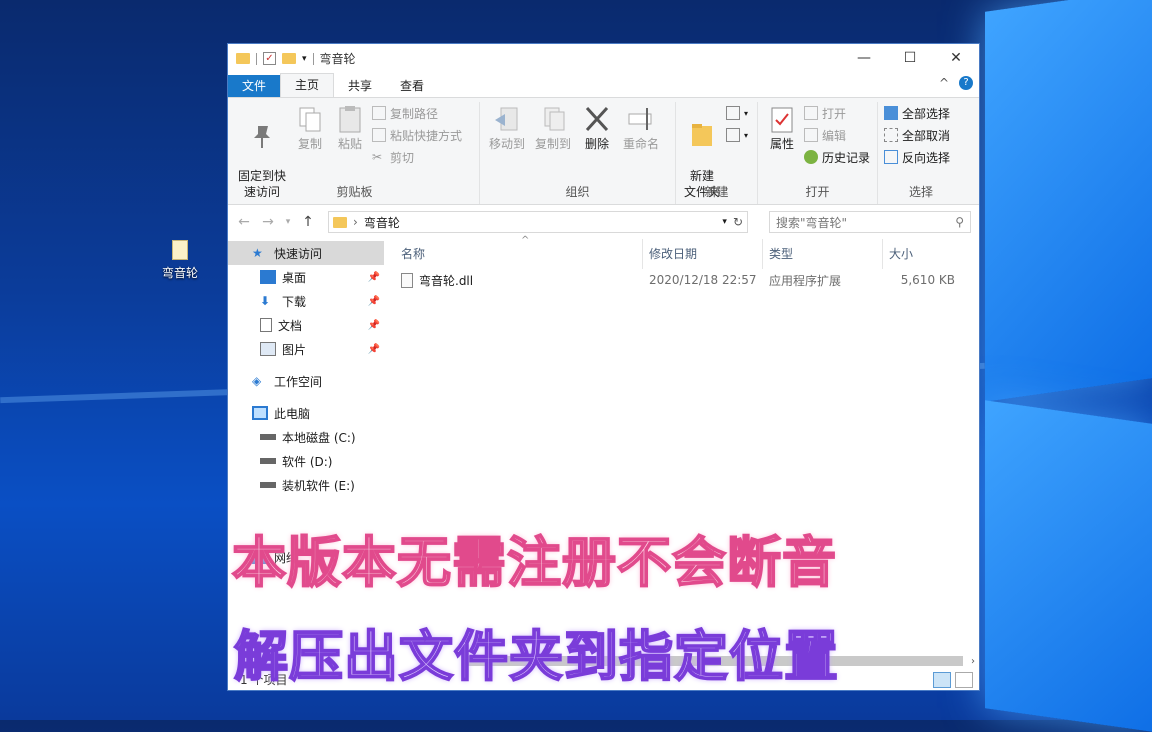 Image resolution: width=1152 pixels, height=732 pixels. What do you see at coordinates (306, 349) in the screenshot?
I see `nav-item-pictures: 图片 📌` at bounding box center [306, 349].